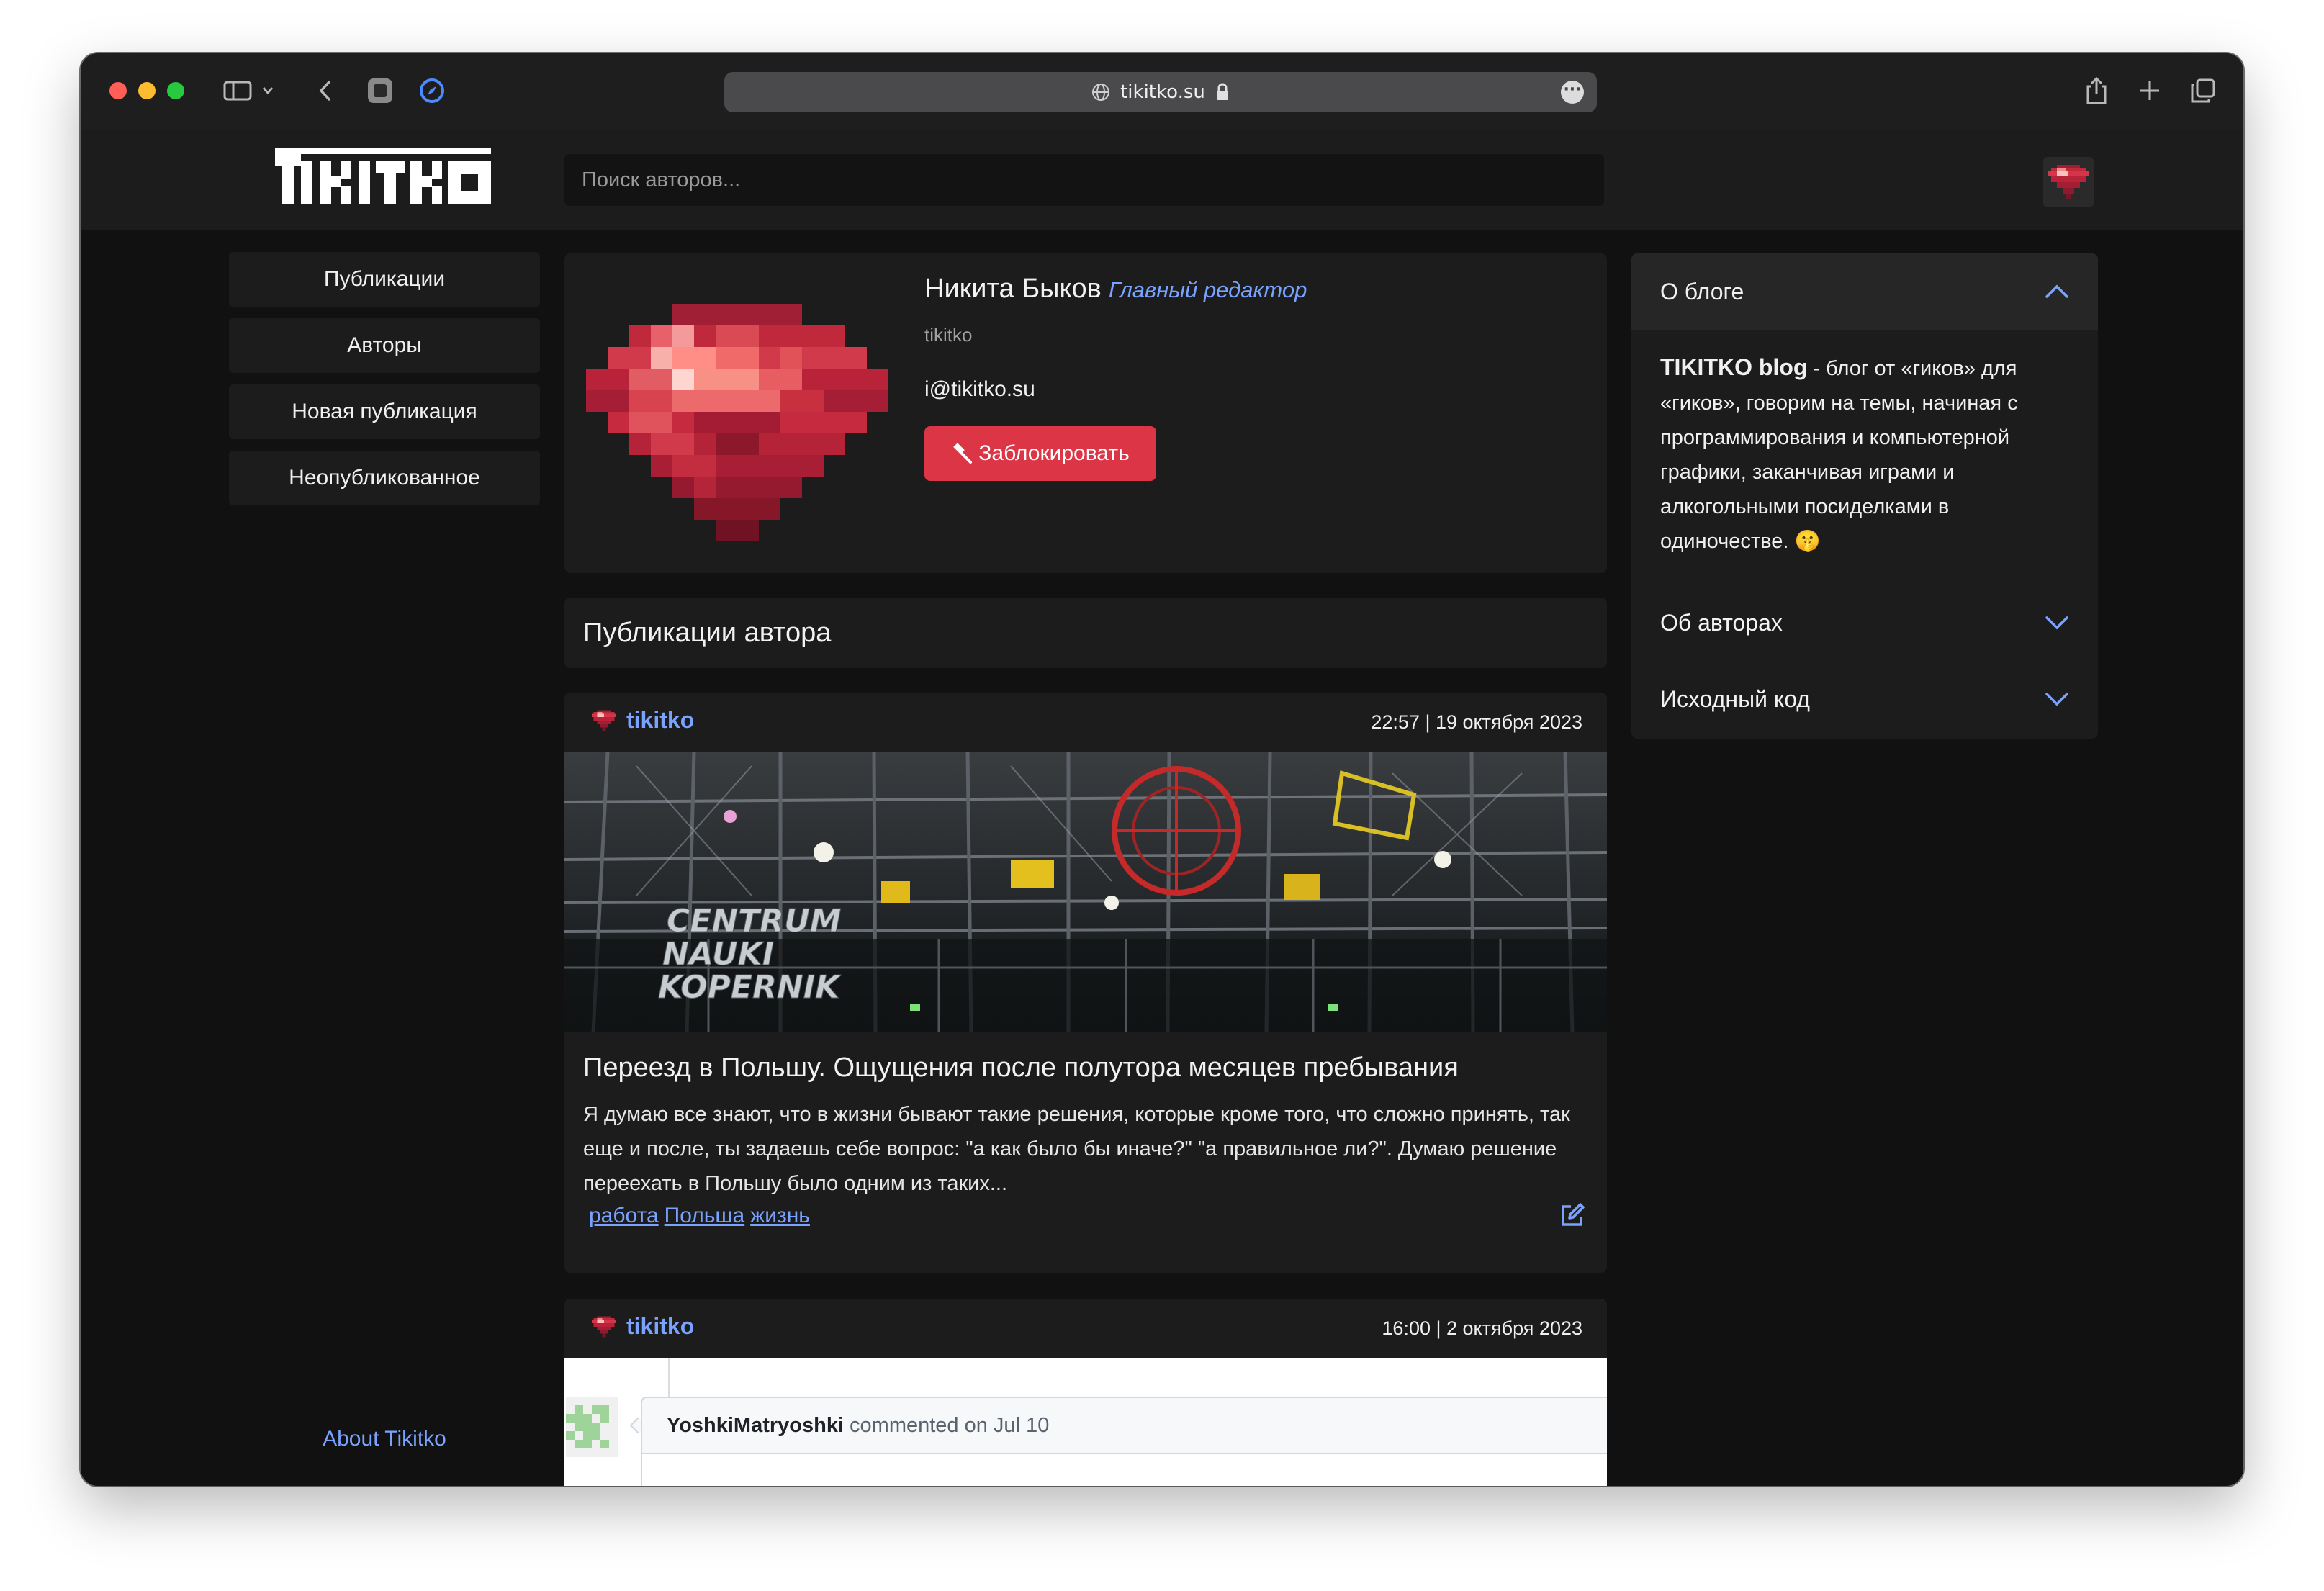 The height and width of the screenshot is (1591, 2324). I want to click on accordion-about-blog-label: О блоге, so click(1702, 291).